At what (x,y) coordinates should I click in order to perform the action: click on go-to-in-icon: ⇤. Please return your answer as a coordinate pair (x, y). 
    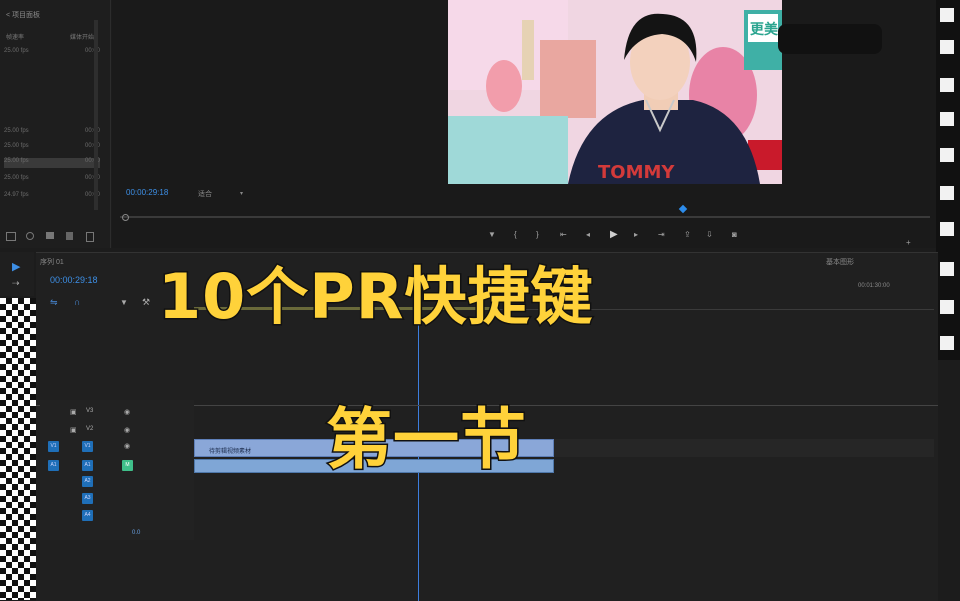
    Looking at the image, I should click on (563, 234).